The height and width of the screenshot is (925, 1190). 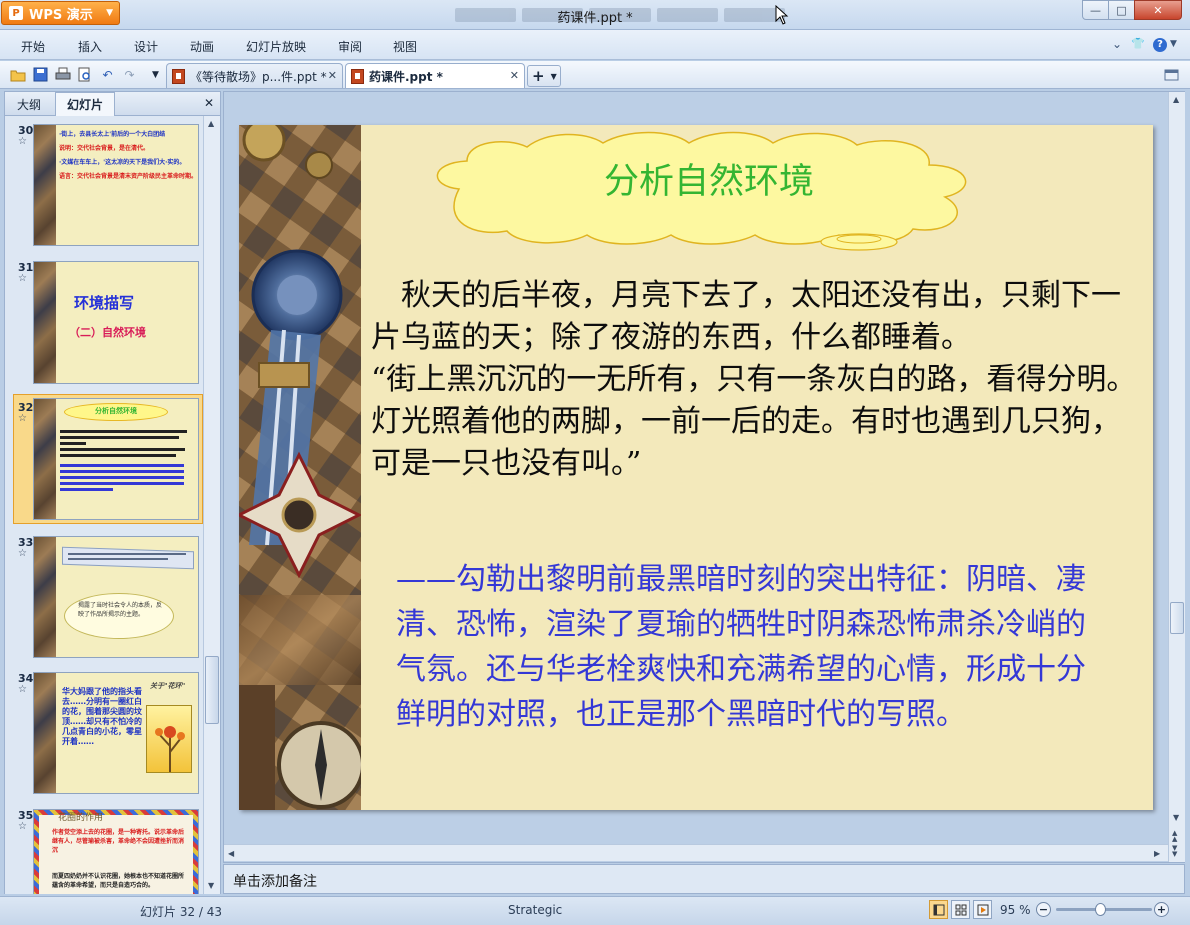 I want to click on zoom-out-button: −, so click(x=1043, y=909).